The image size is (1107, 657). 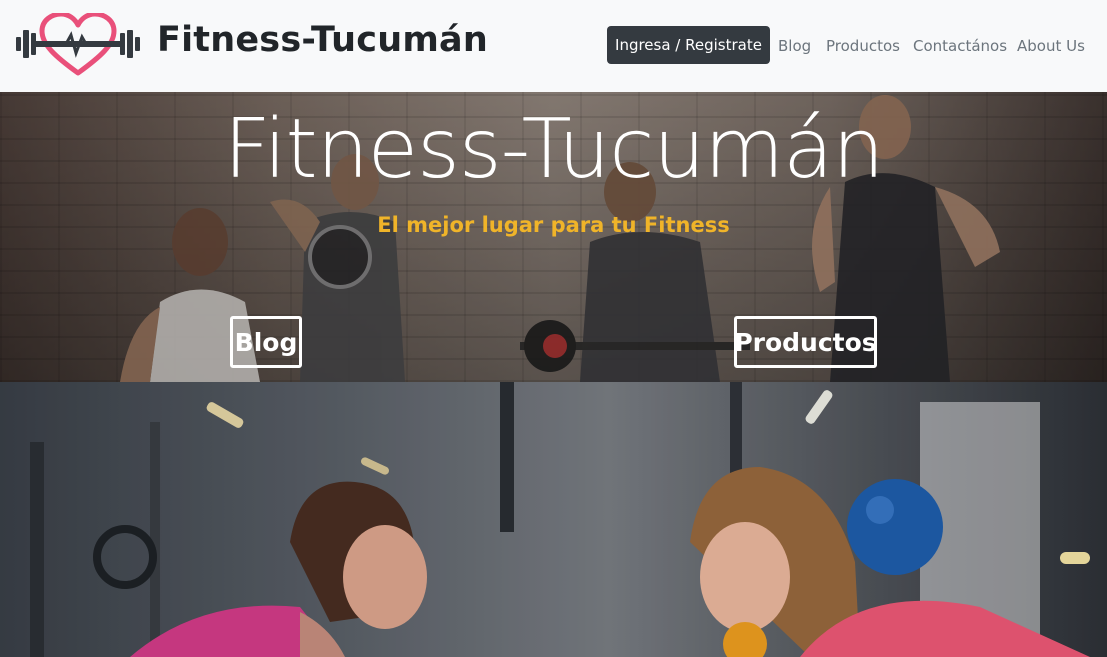 What do you see at coordinates (688, 45) in the screenshot?
I see `login-register-button: Ingresa / Registrate` at bounding box center [688, 45].